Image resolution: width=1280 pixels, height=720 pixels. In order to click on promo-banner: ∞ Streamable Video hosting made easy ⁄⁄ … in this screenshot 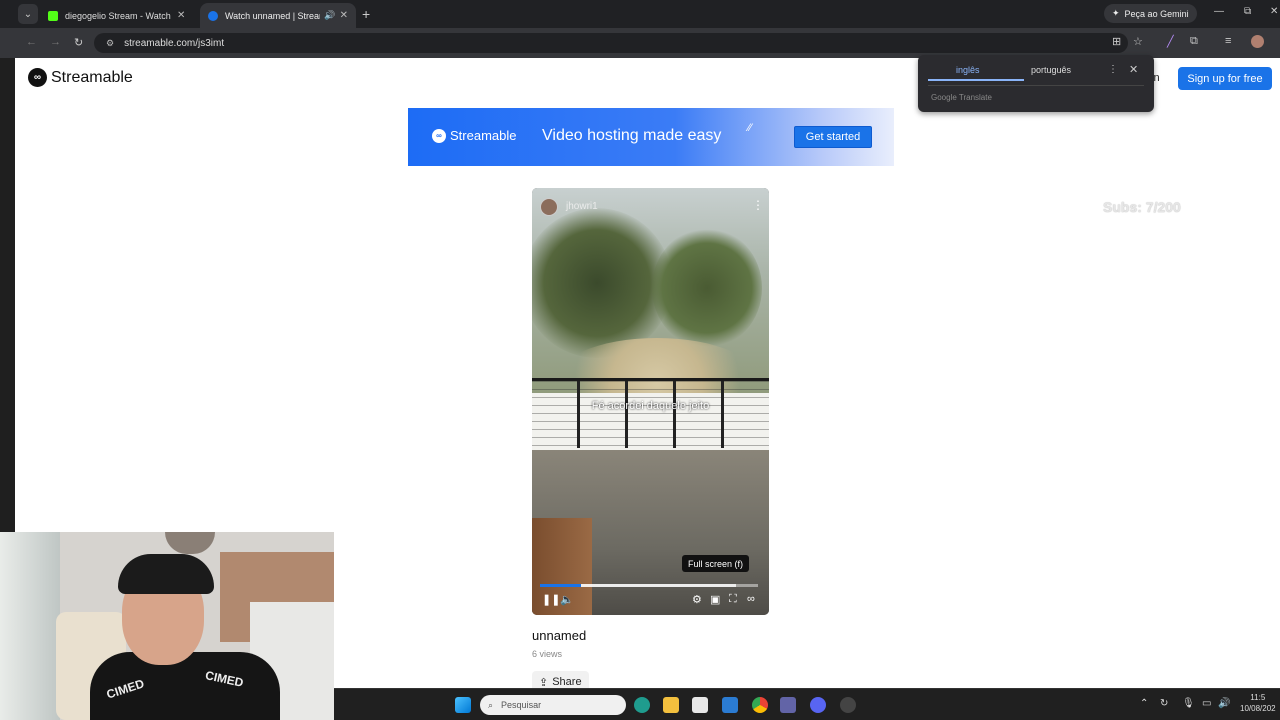, I will do `click(651, 137)`.